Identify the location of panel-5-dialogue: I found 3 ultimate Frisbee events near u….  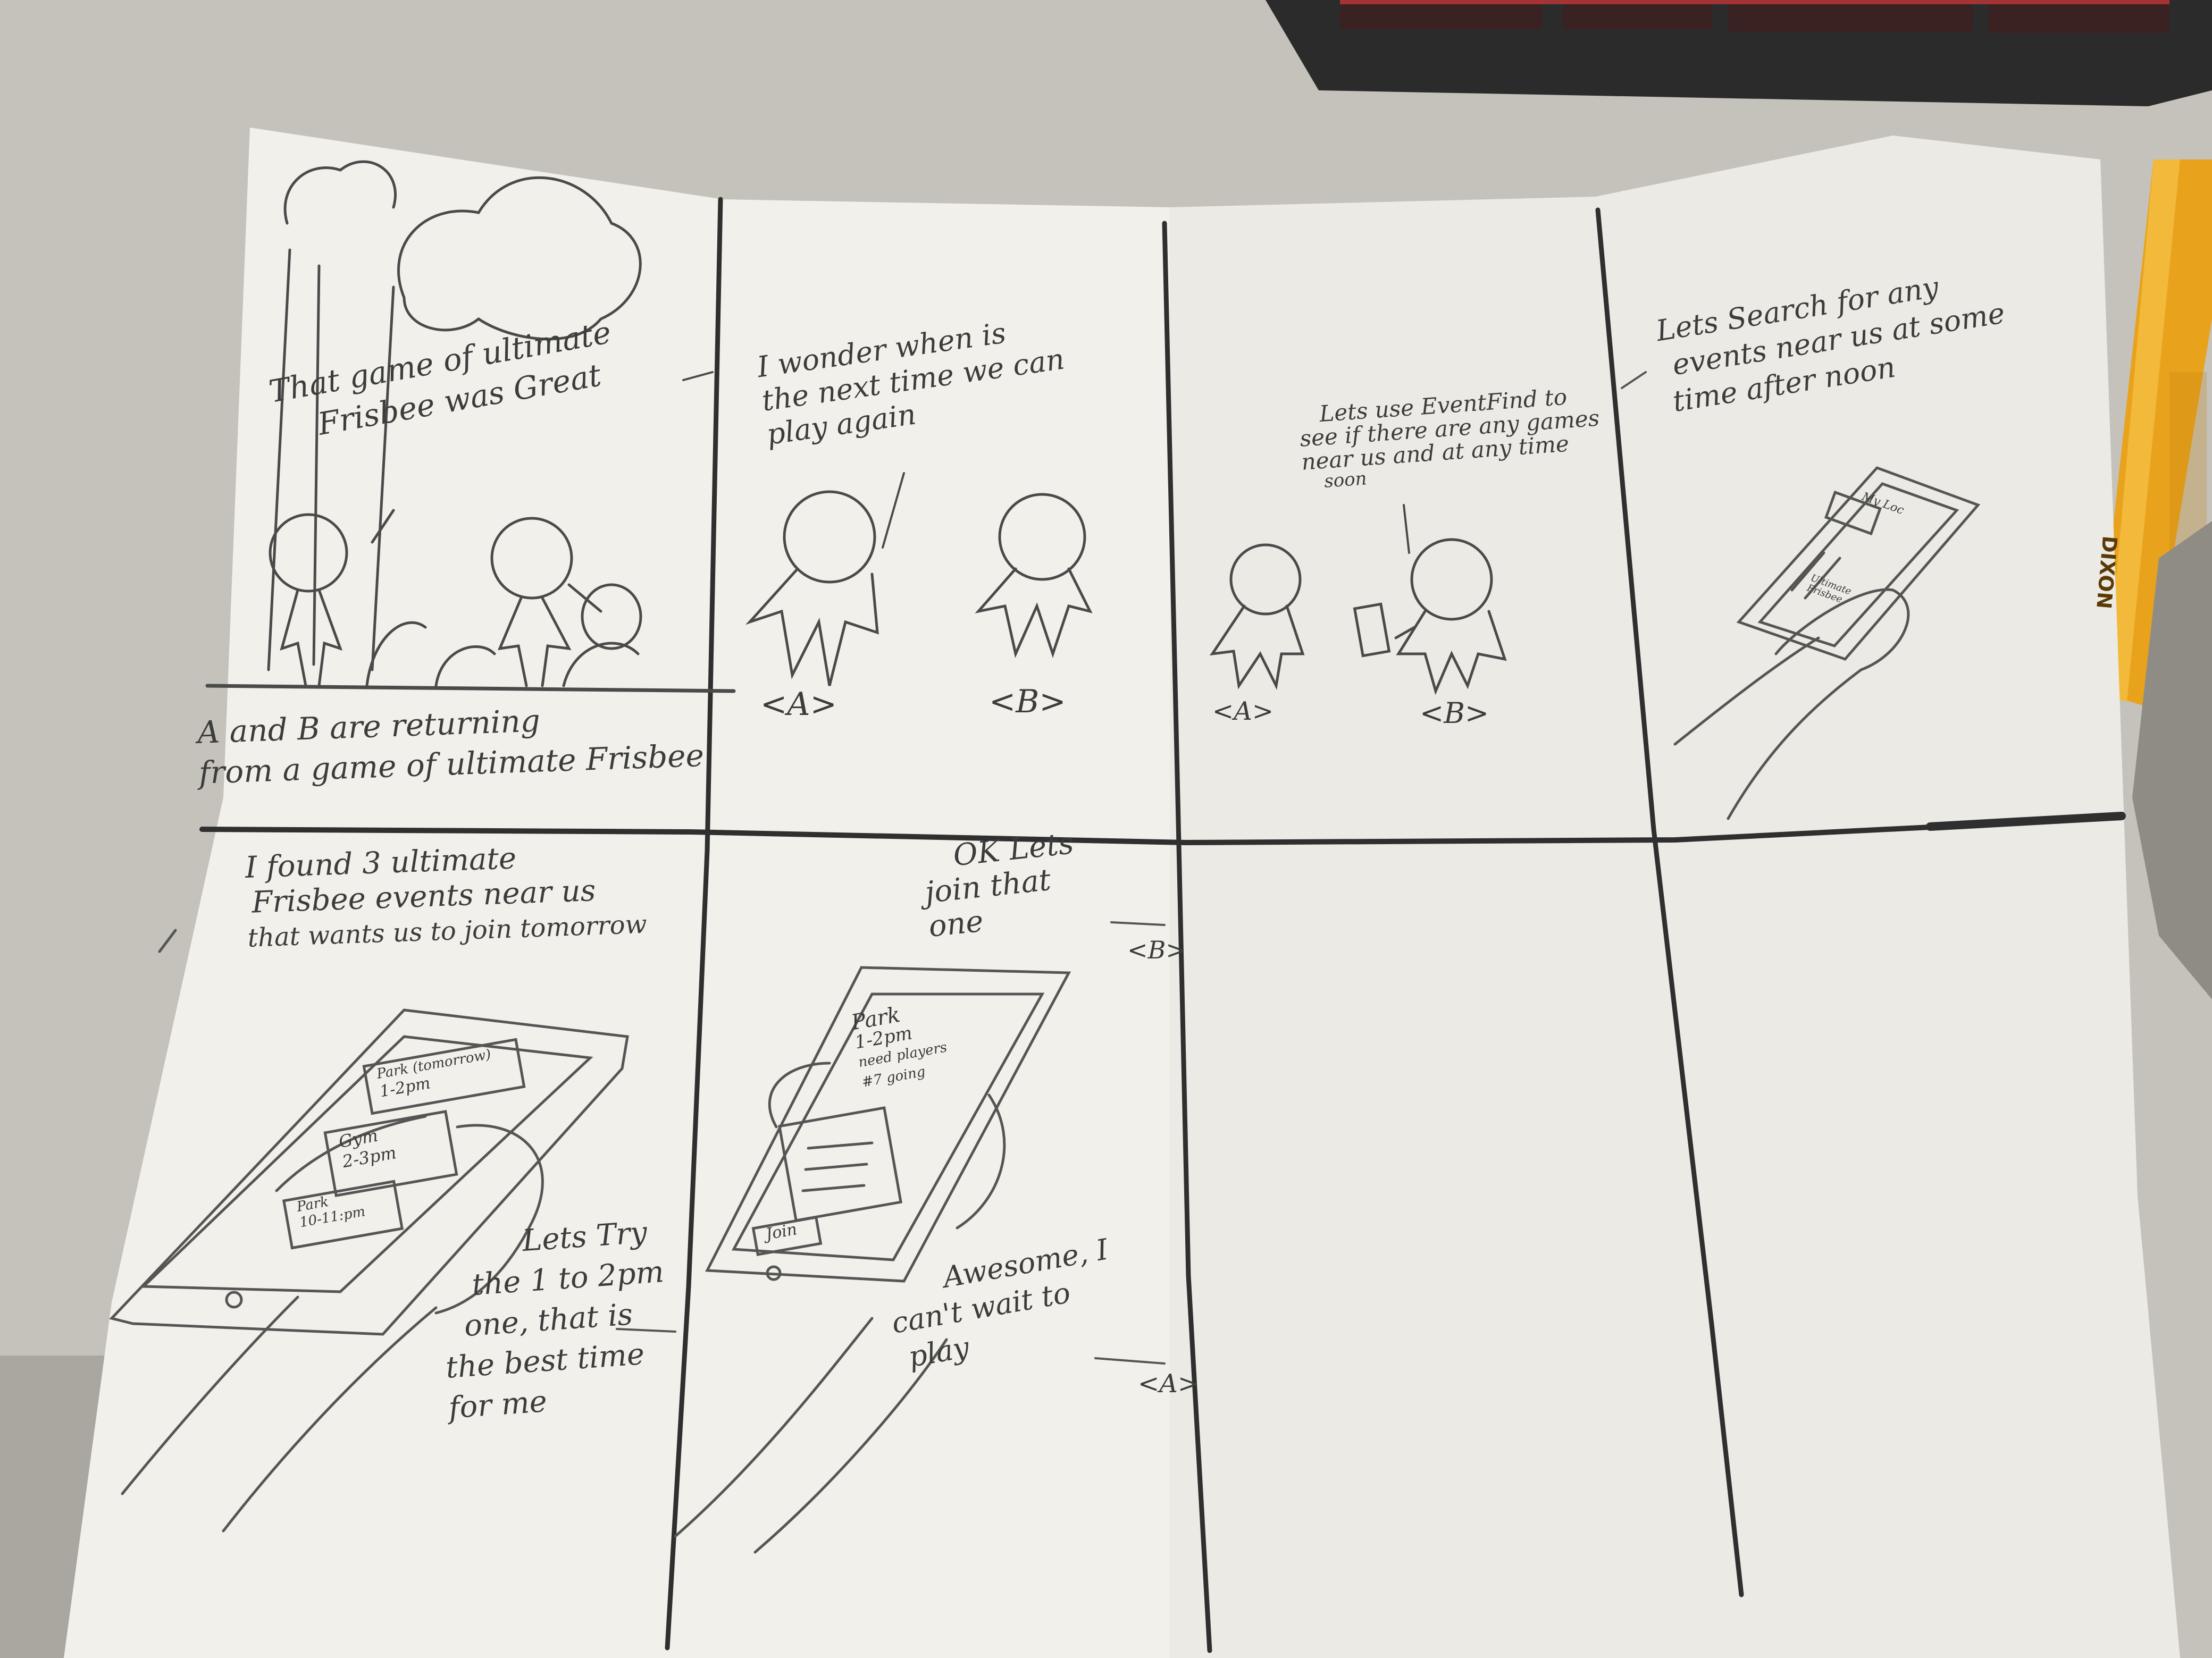
(446, 896).